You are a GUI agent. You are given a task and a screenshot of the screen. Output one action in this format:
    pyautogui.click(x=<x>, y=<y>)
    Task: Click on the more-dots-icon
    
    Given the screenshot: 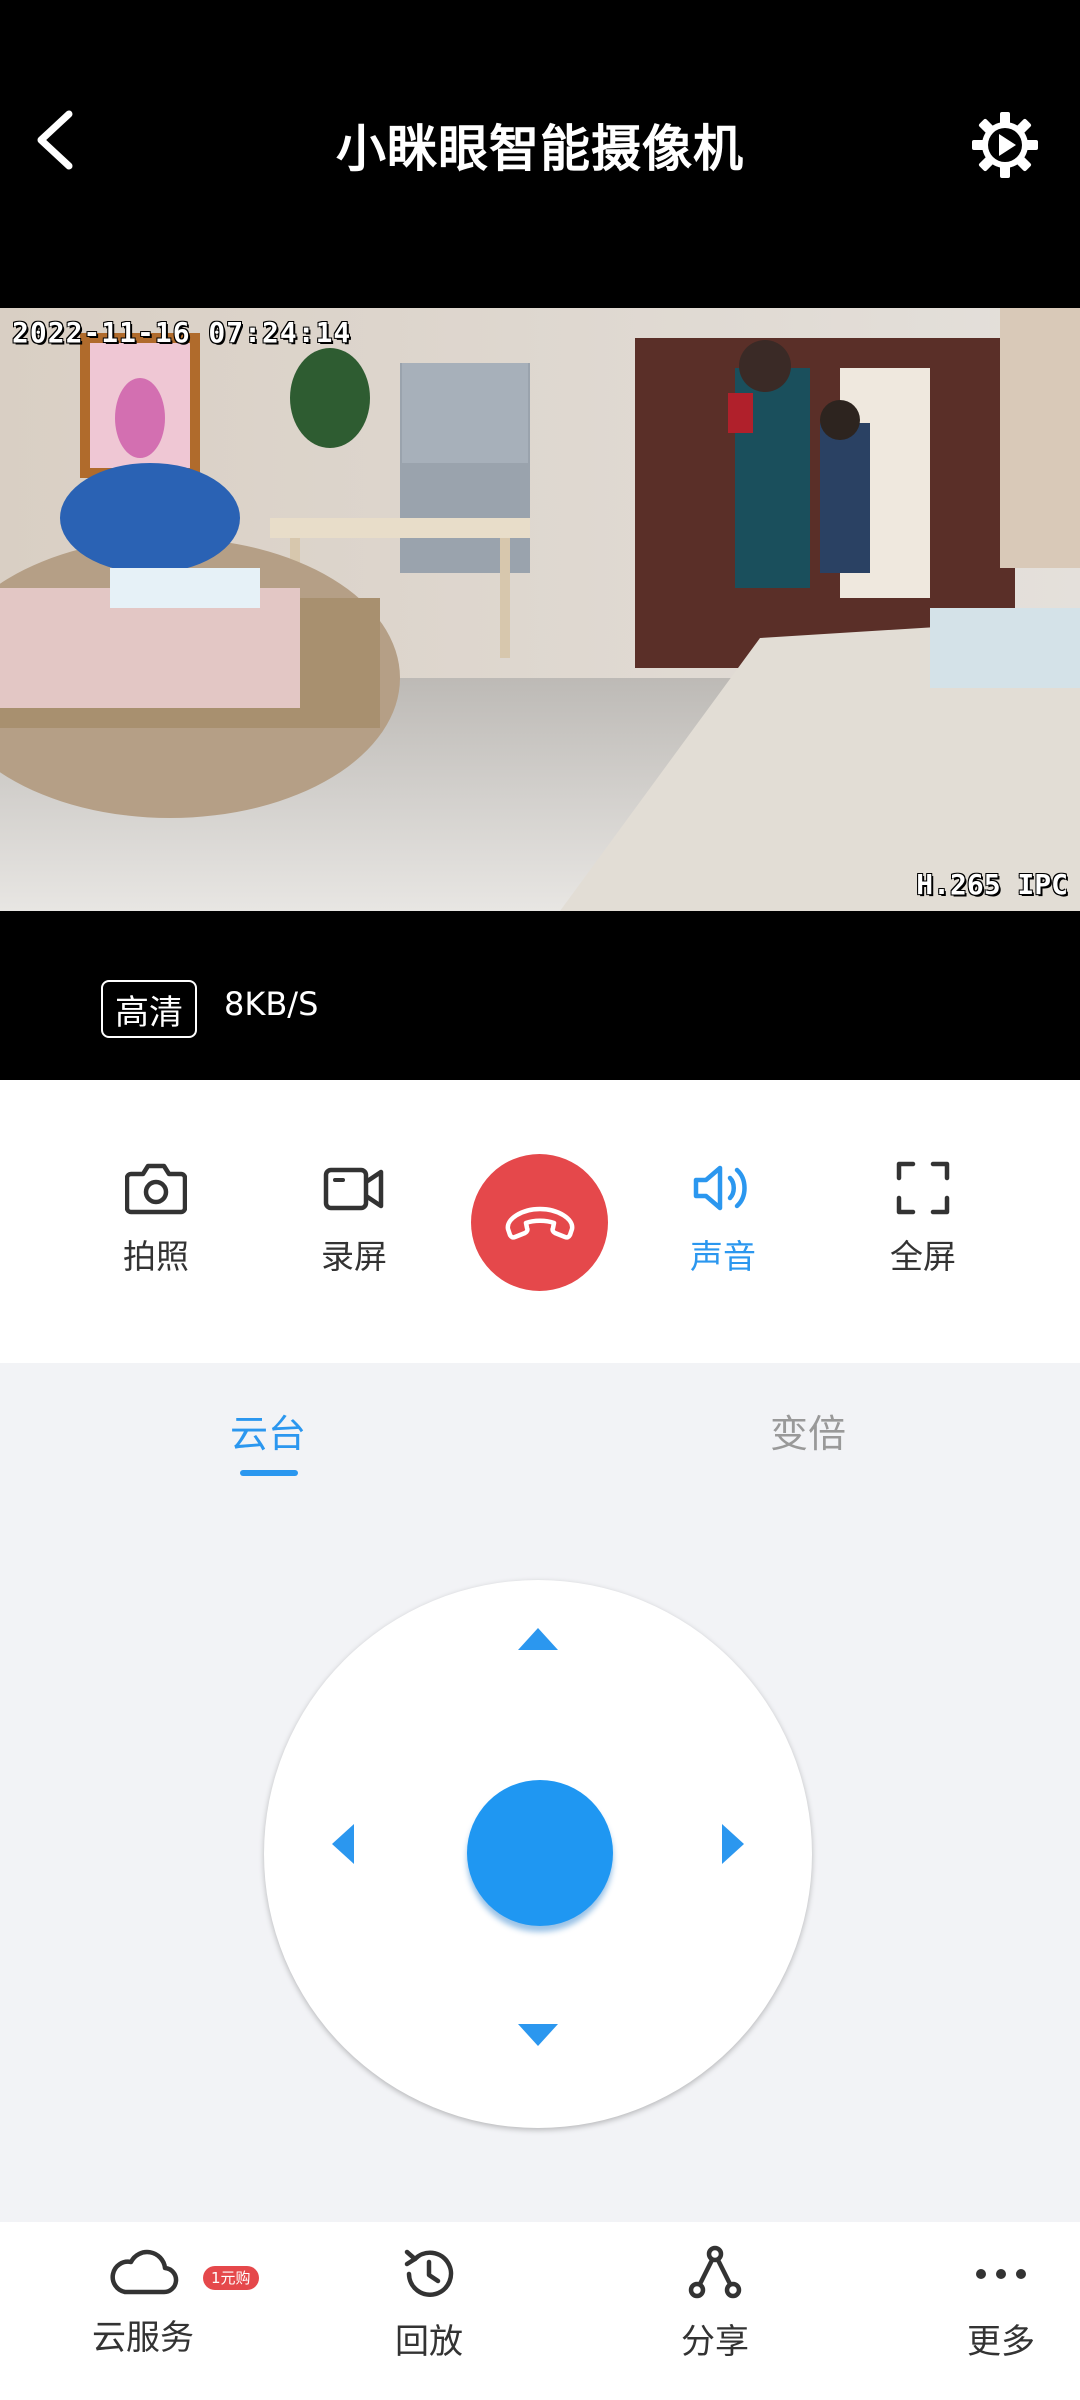 What is the action you would take?
    pyautogui.click(x=1001, y=2274)
    